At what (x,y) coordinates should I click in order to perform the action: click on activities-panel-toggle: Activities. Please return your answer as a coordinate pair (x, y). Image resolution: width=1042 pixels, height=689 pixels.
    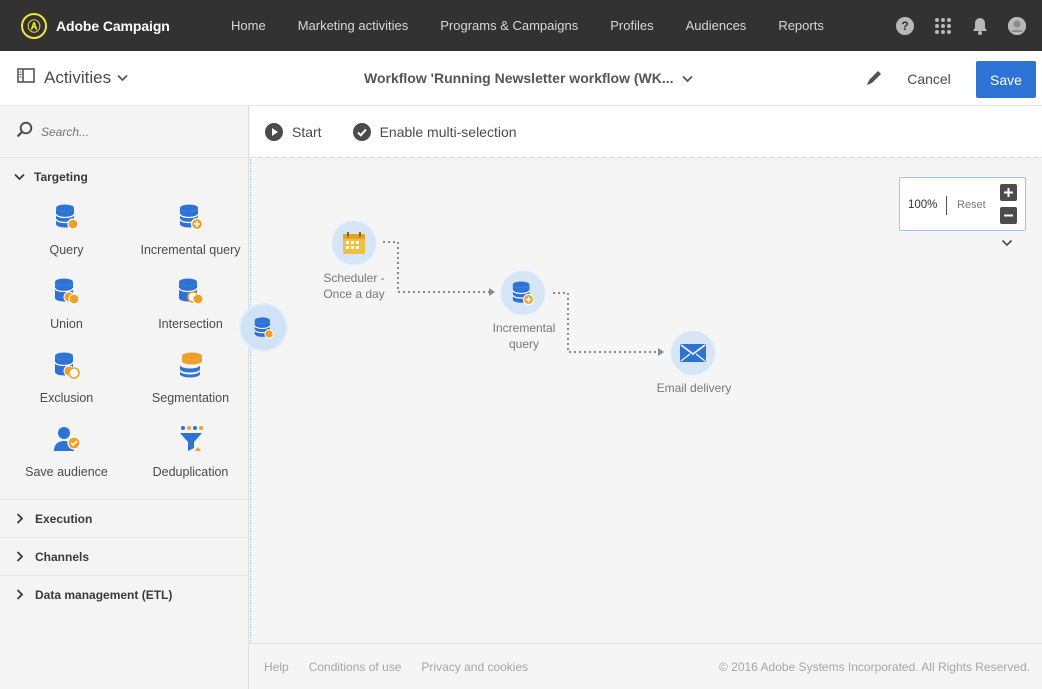
    Looking at the image, I should click on (72, 78).